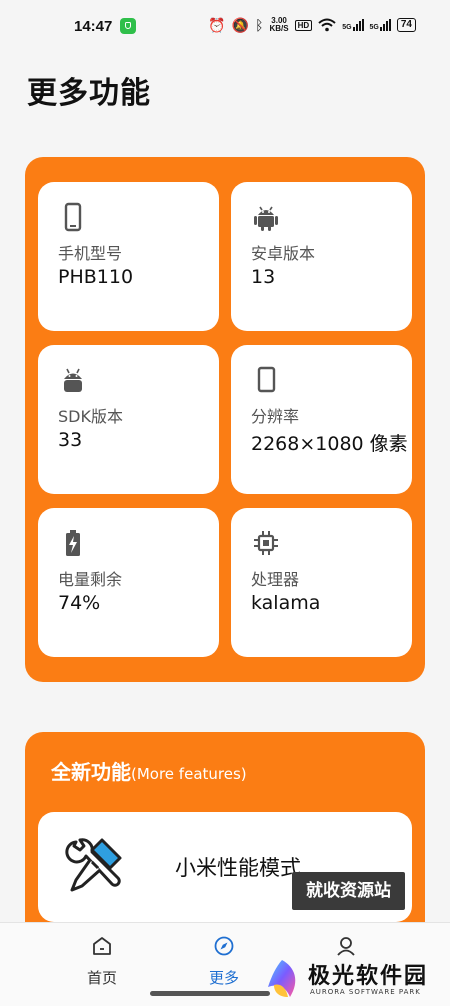  What do you see at coordinates (89, 93) in the screenshot?
I see `page-title: 更多功能` at bounding box center [89, 93].